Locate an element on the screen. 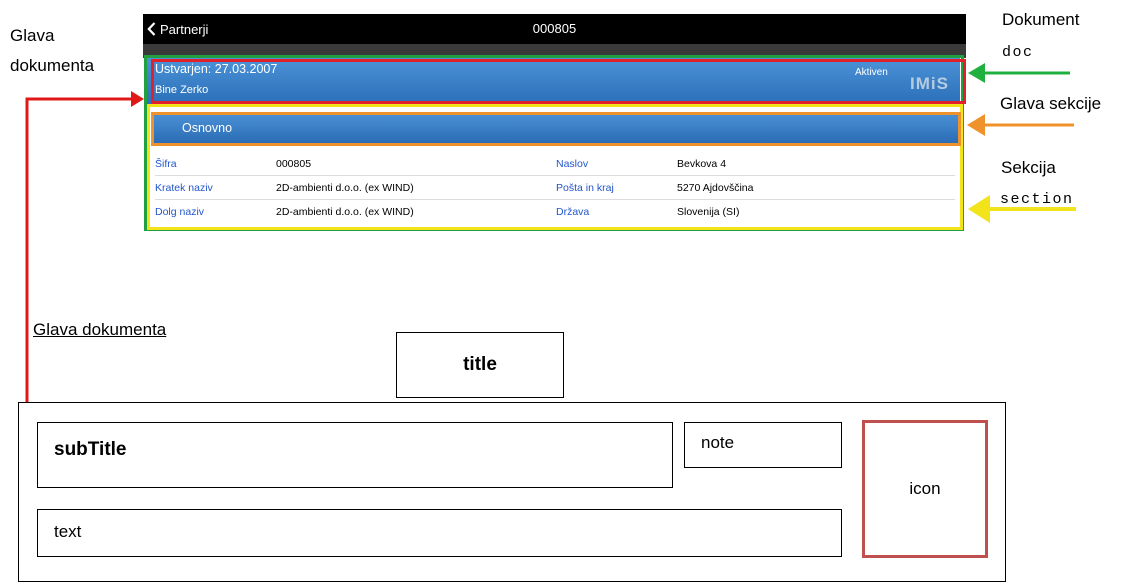  red-arrow is located at coordinates (79, 249).